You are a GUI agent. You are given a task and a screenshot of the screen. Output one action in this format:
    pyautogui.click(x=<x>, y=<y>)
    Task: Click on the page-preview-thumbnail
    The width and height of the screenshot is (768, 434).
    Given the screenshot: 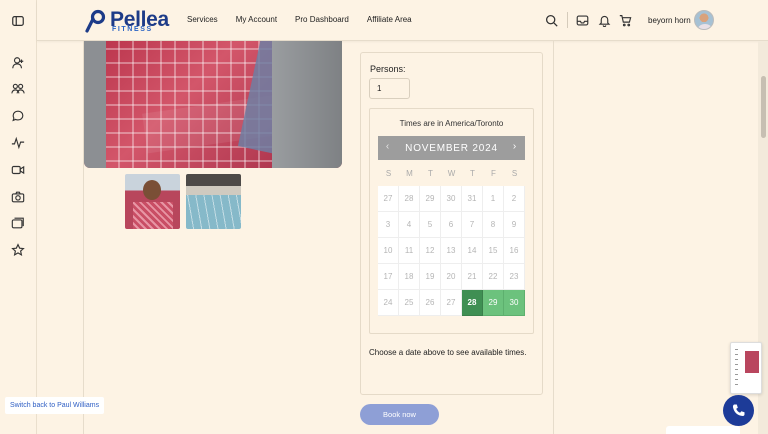 What is the action you would take?
    pyautogui.click(x=746, y=368)
    